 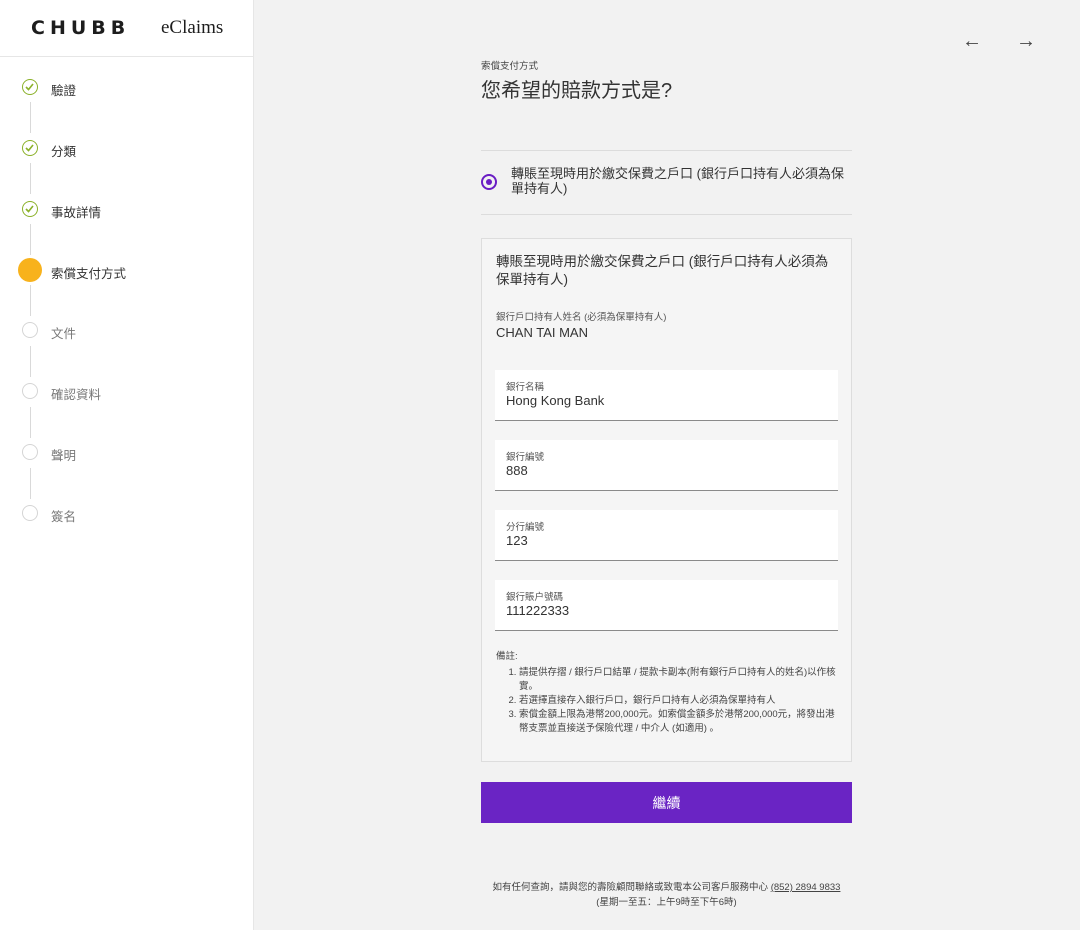 I want to click on brand-header: CHUBB eClaims, so click(x=126, y=28).